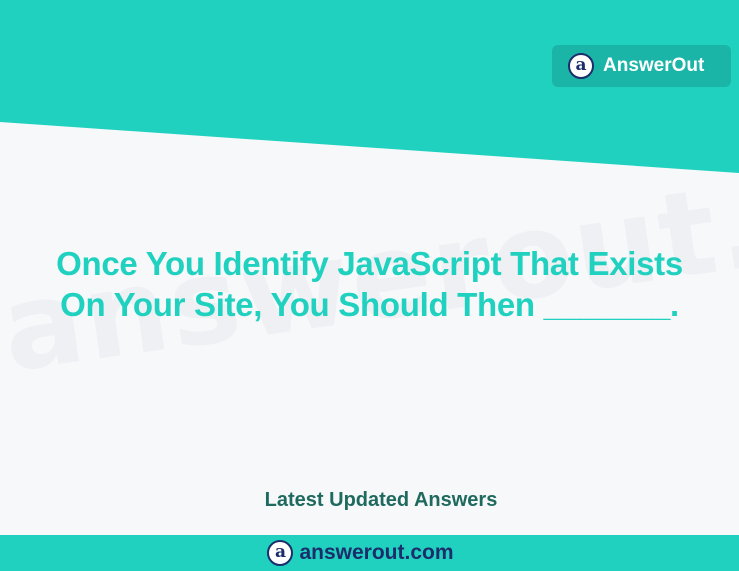 The image size is (739, 571). Describe the element at coordinates (369, 304) in the screenshot. I see `question-line-2: On Your Site, You Should Then _______.` at that location.